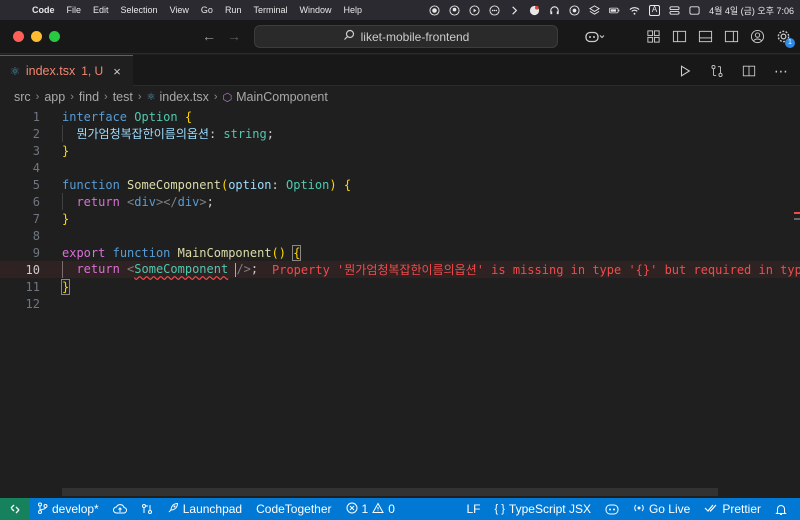  Describe the element at coordinates (634, 10) in the screenshot. I see `wifi-icon` at that location.